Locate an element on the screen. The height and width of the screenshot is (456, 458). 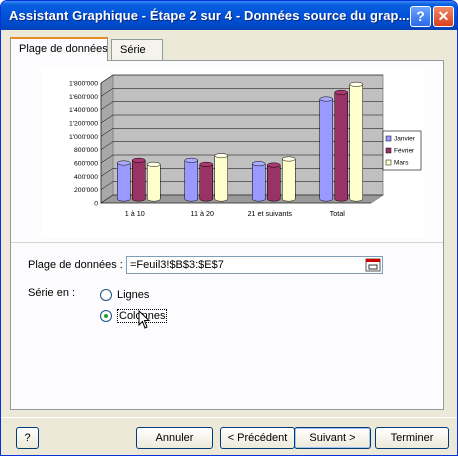
x-tick-label: 1 à 10 is located at coordinates (135, 213).